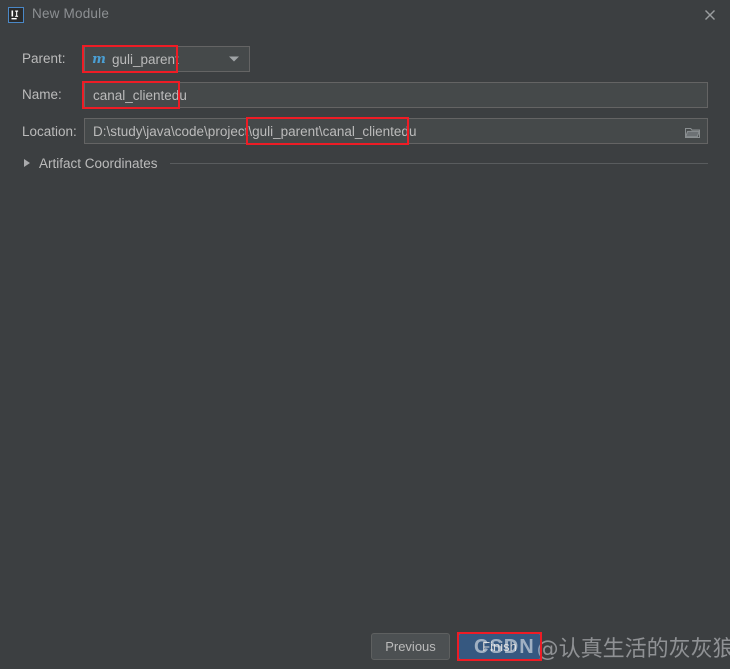 This screenshot has width=730, height=669. I want to click on previous-button: Previous, so click(410, 646).